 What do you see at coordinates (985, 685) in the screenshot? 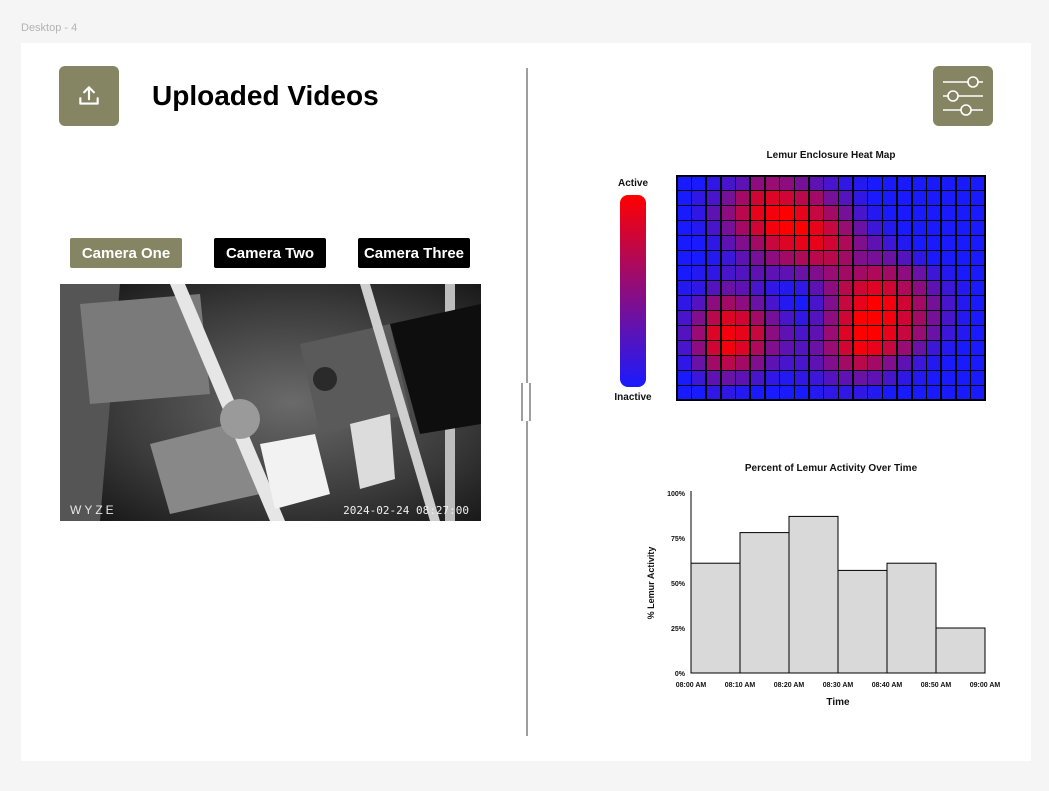
I see `x-tick-label: 09:00 AM` at bounding box center [985, 685].